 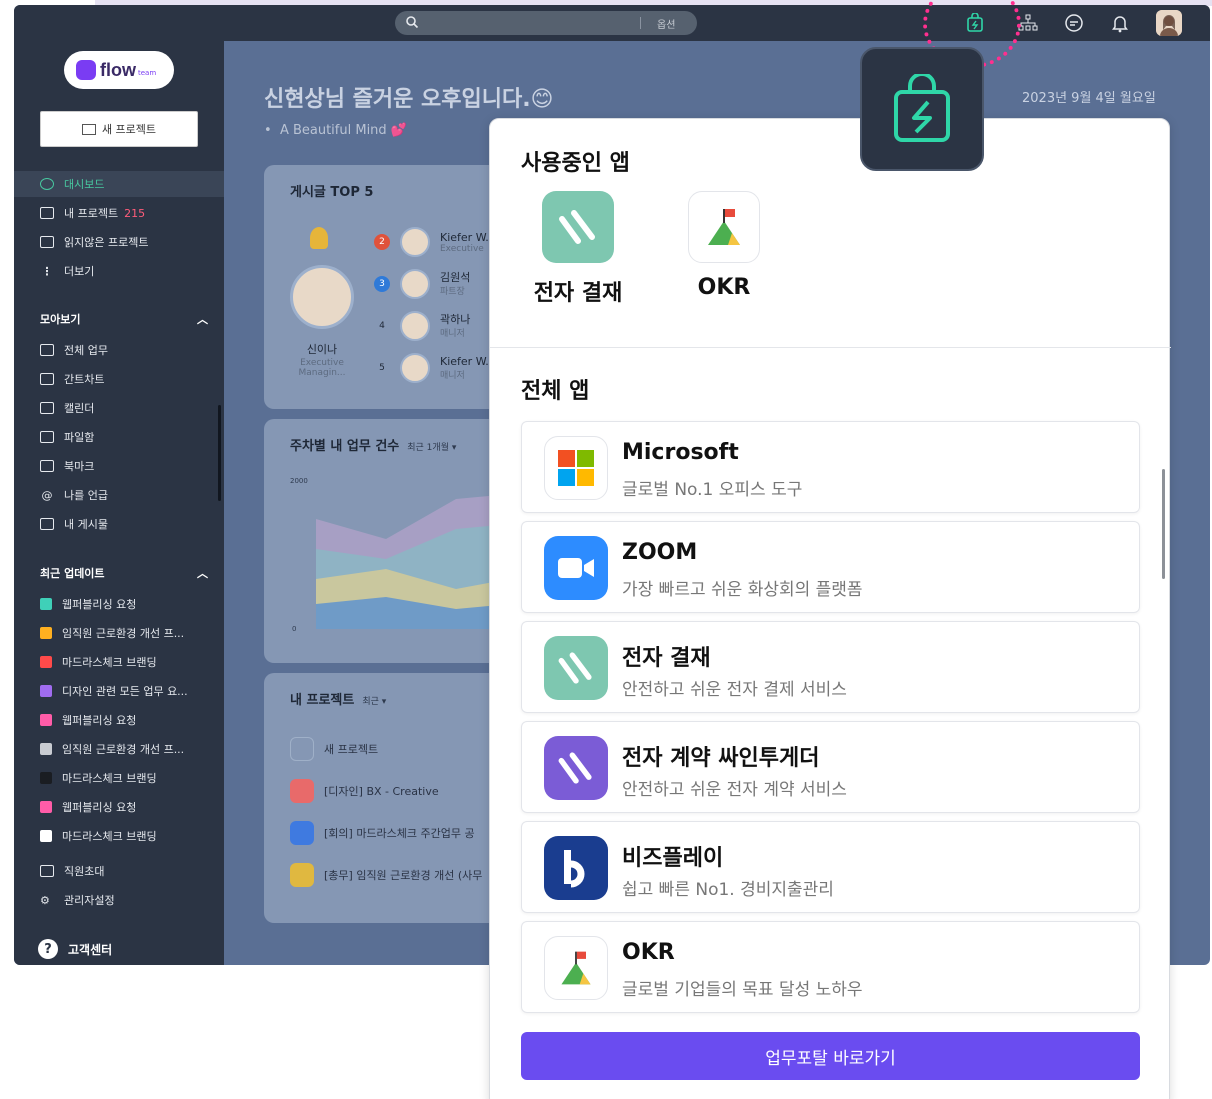 I want to click on using-app-label: 전자 결재, so click(x=578, y=293).